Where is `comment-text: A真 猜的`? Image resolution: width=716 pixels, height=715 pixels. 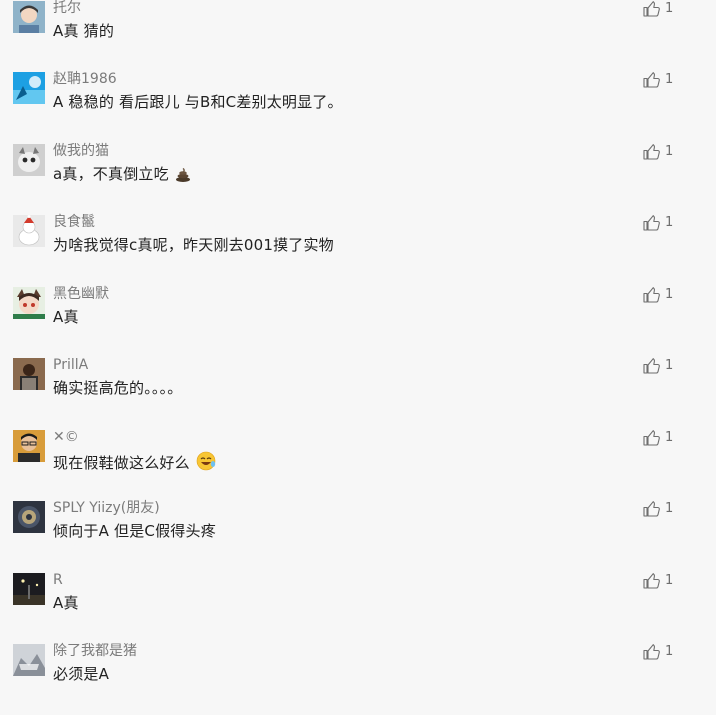 comment-text: A真 猜的 is located at coordinates (84, 31).